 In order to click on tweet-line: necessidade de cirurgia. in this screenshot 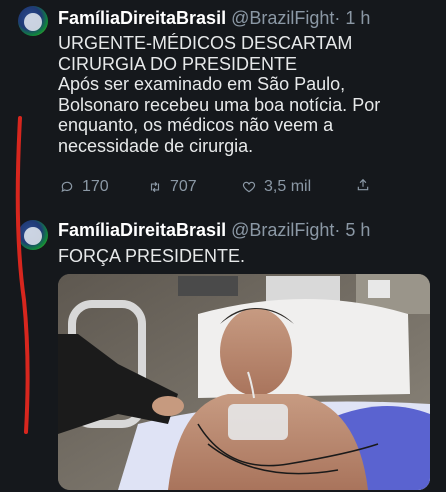, I will do `click(156, 145)`.